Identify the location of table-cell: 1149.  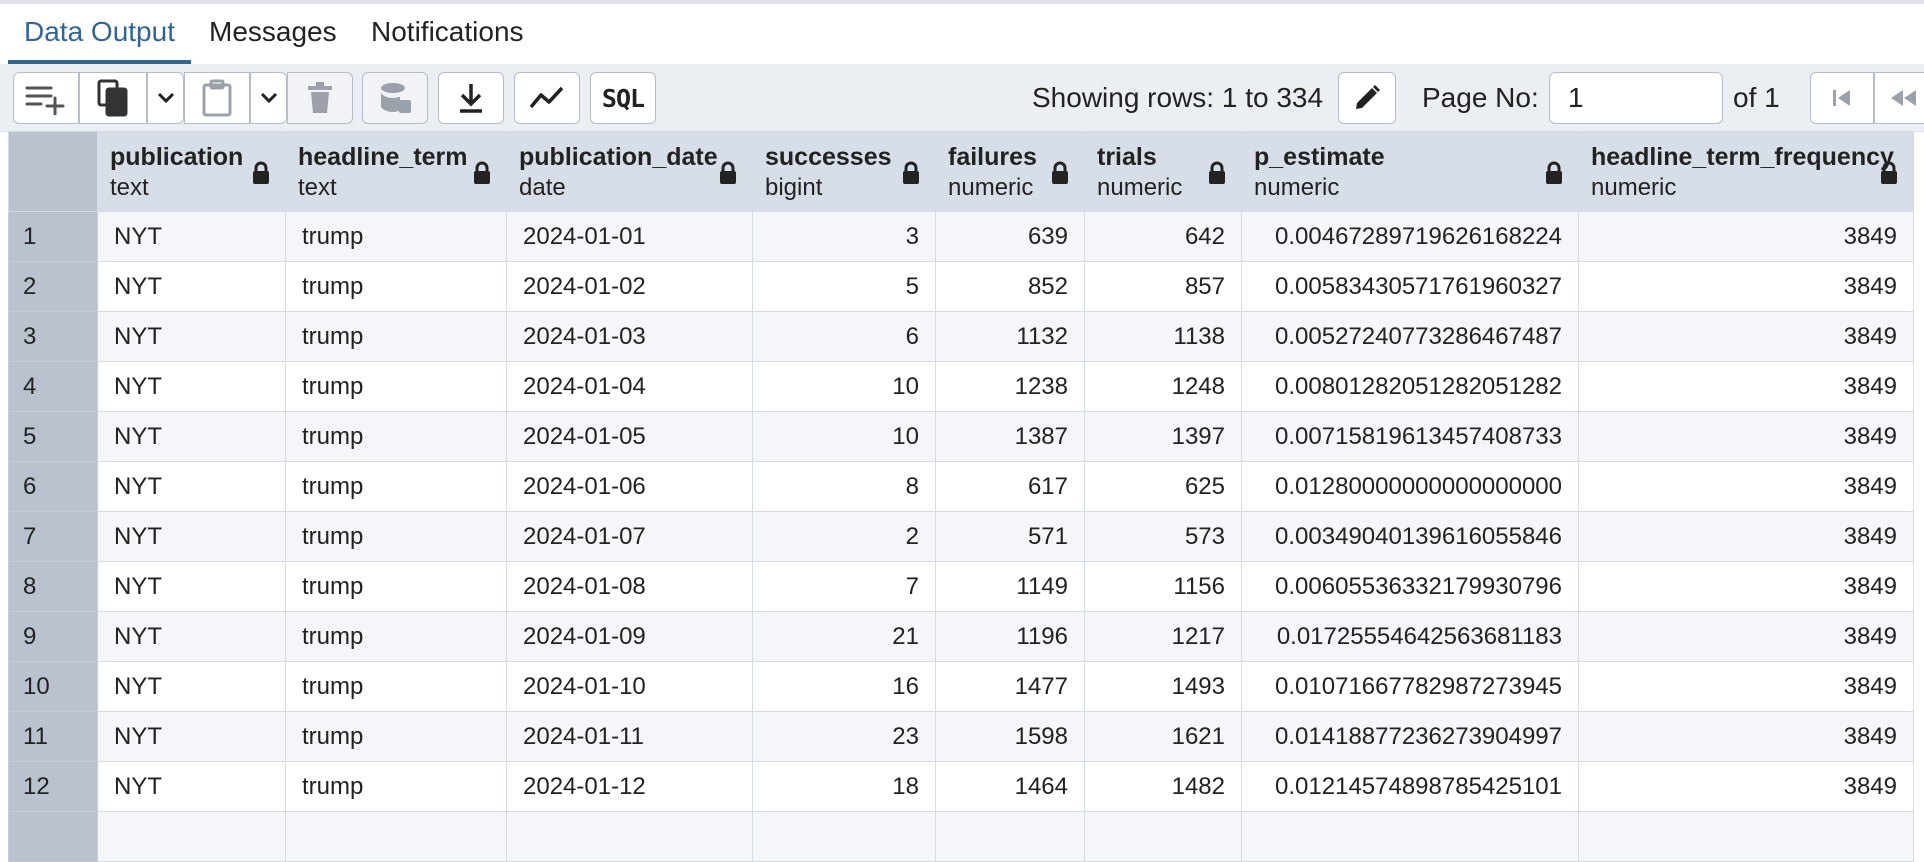
(1010, 586).